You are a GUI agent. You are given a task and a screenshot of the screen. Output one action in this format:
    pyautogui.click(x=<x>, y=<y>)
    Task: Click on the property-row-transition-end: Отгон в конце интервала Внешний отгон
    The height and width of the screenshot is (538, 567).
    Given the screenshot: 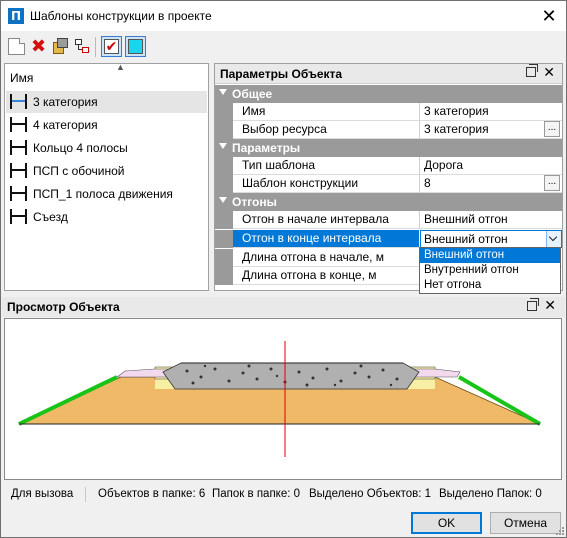 What is the action you would take?
    pyautogui.click(x=388, y=239)
    